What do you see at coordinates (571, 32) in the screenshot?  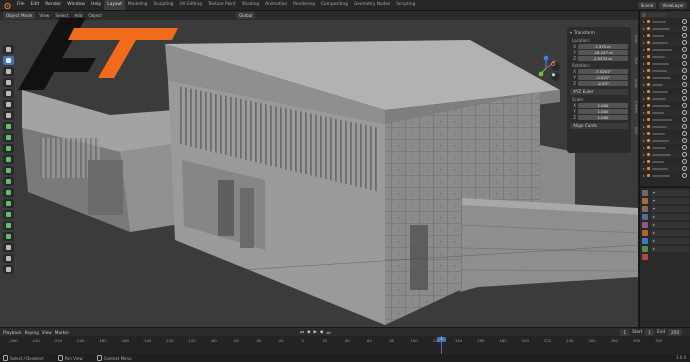 I see `chevron-down-icon: ▾` at bounding box center [571, 32].